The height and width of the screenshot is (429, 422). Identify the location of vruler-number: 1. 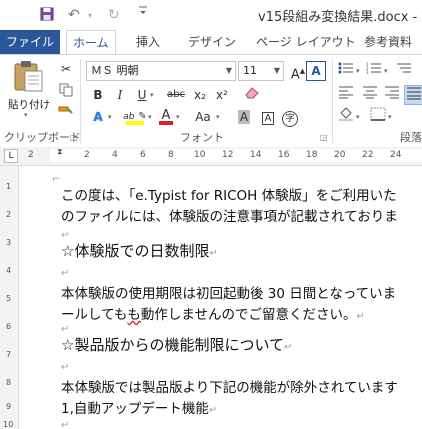
(9, 186).